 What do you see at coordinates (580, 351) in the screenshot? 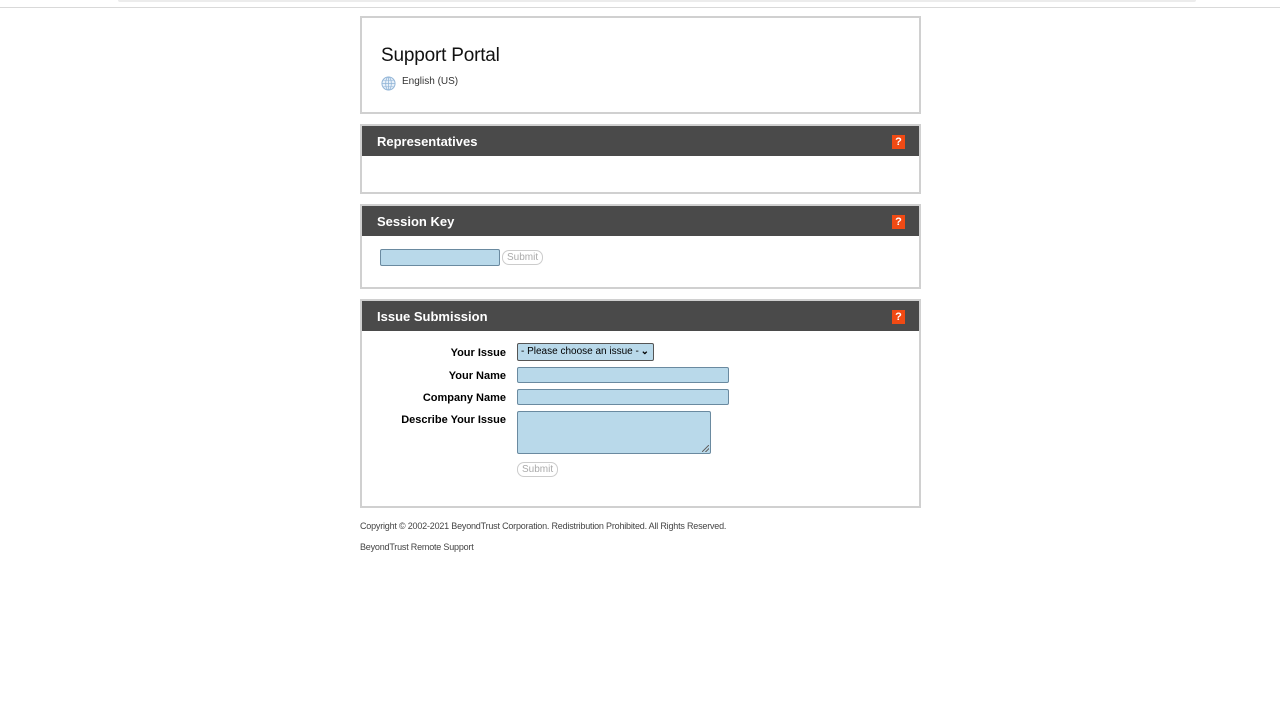
I see `issue-select-value: - Please choose an issue -` at bounding box center [580, 351].